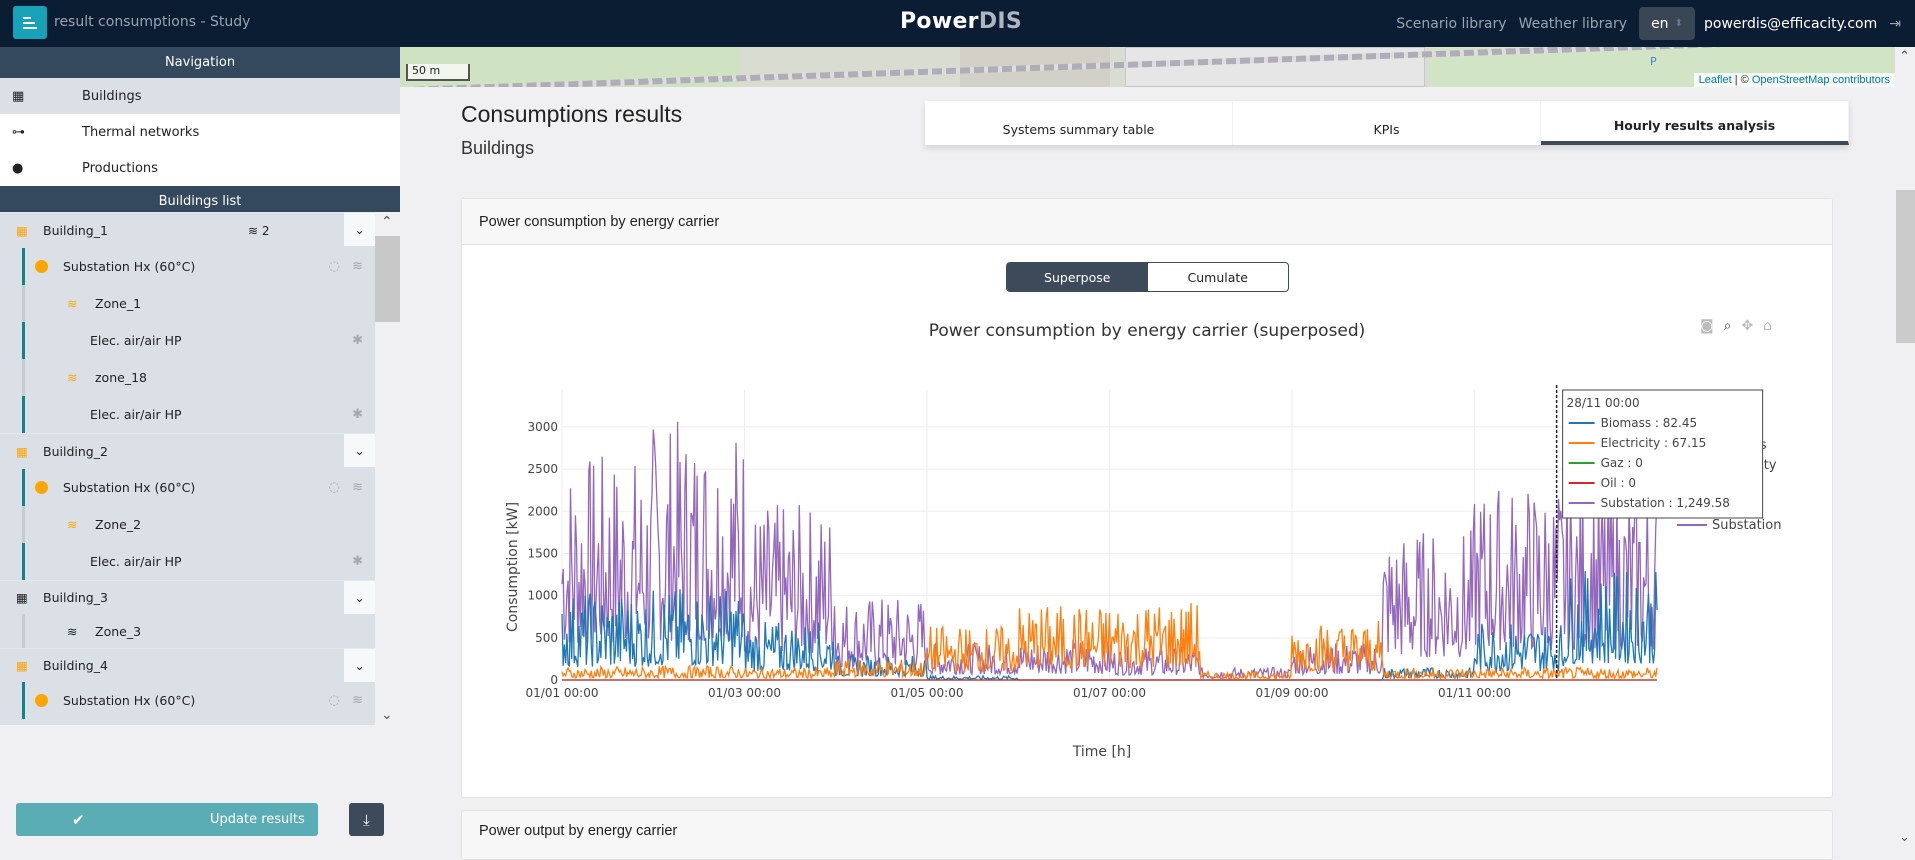  Describe the element at coordinates (187, 230) in the screenshot. I see `building-row: ▦ Building_1 ≋ 2 ⌄` at that location.